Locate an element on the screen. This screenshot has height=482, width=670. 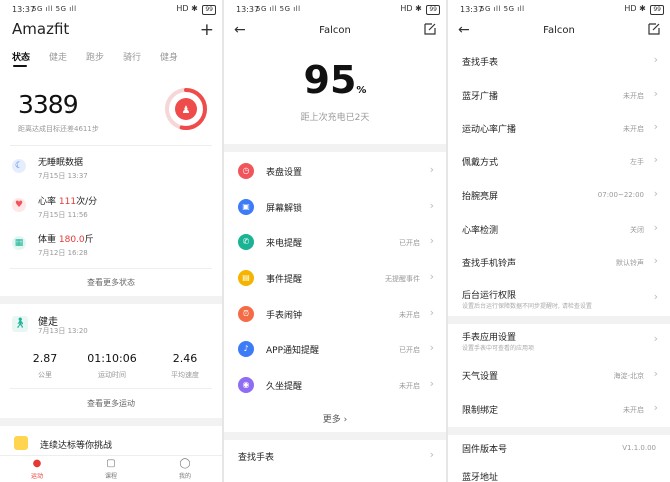
more-status-link: 查看更多状态 is located at coordinates (111, 282).